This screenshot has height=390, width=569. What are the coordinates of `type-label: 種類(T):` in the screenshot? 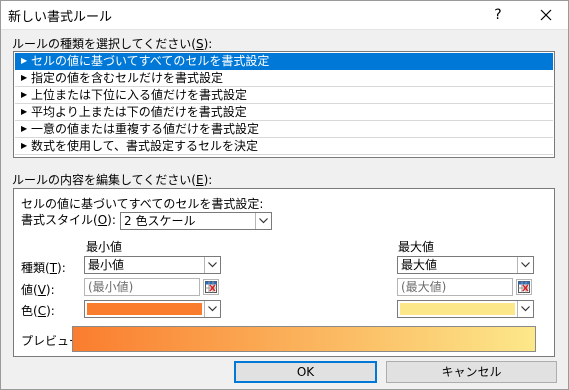 It's located at (43, 268).